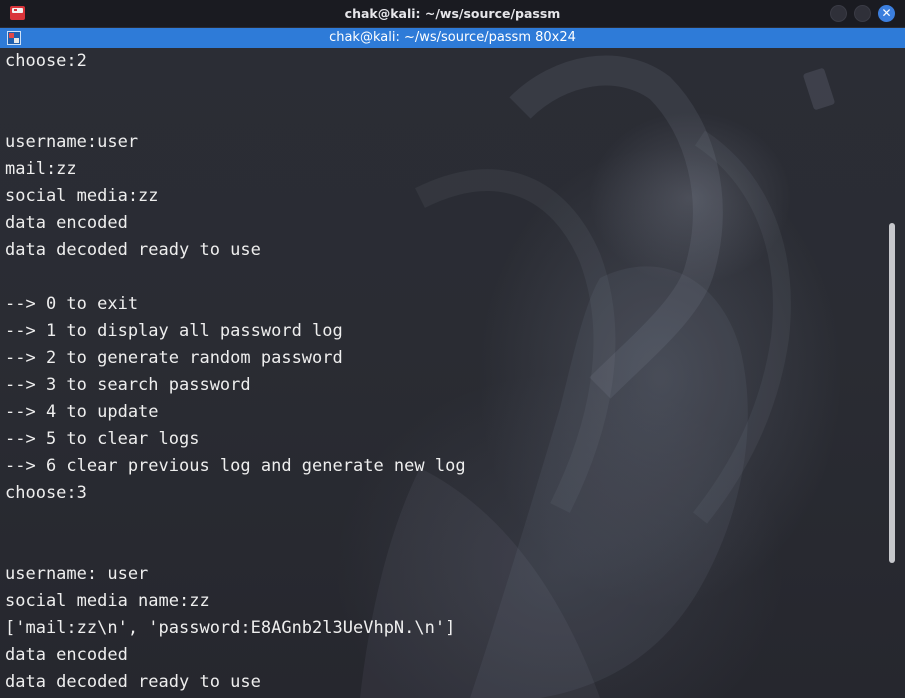  Describe the element at coordinates (892, 393) in the screenshot. I see `scrollbar-thumb` at that location.